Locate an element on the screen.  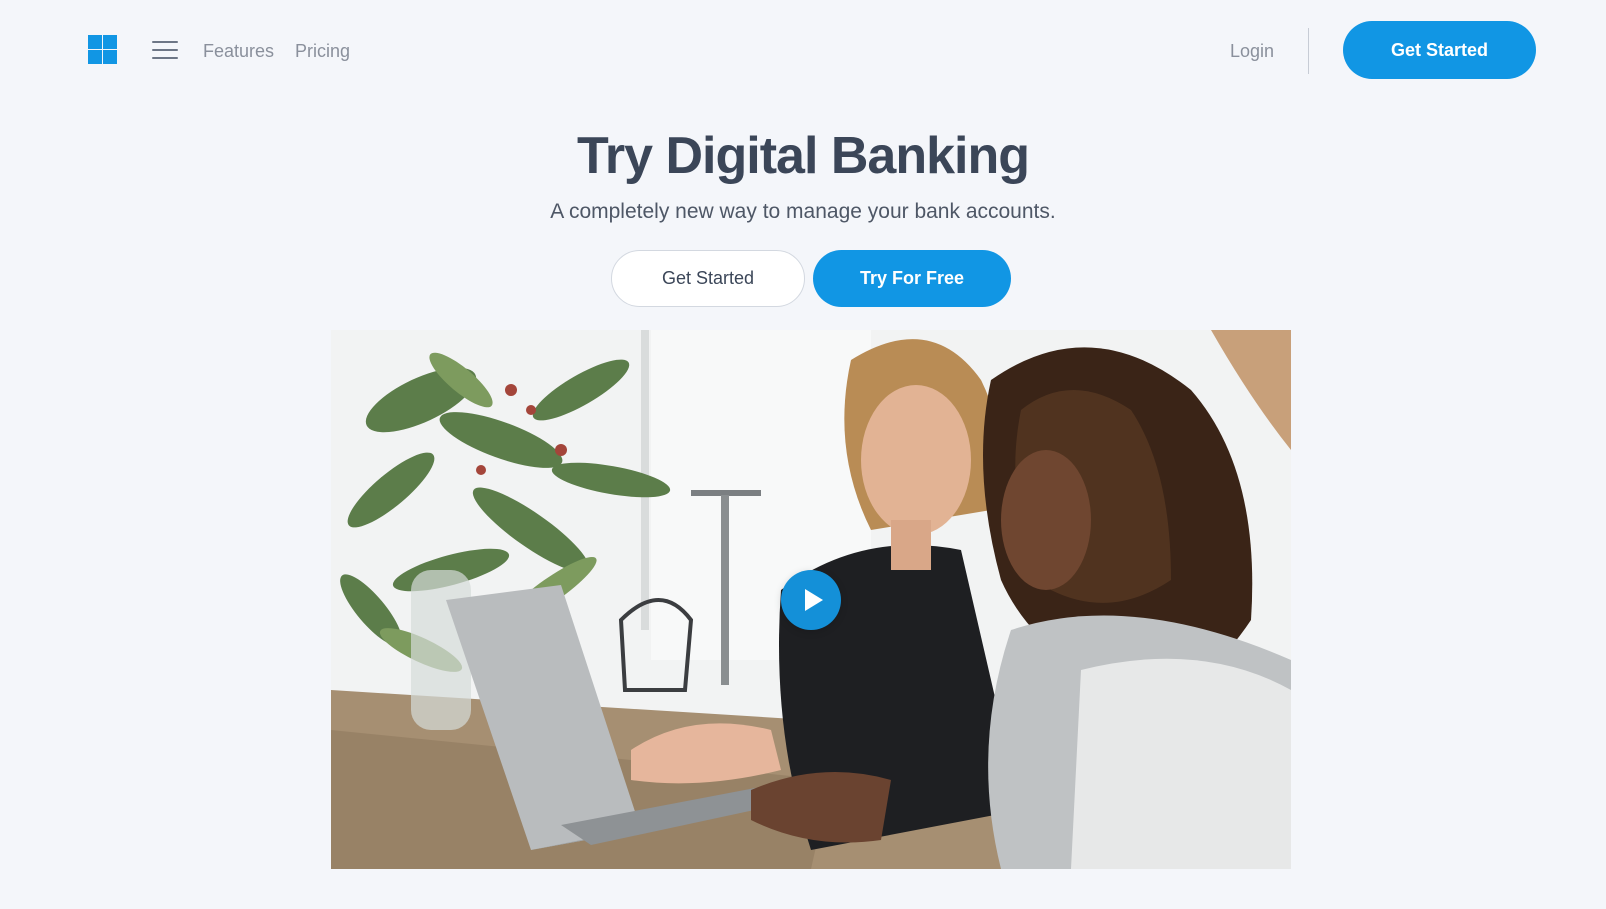
nav-get-started-button: Get Started is located at coordinates (1439, 50).